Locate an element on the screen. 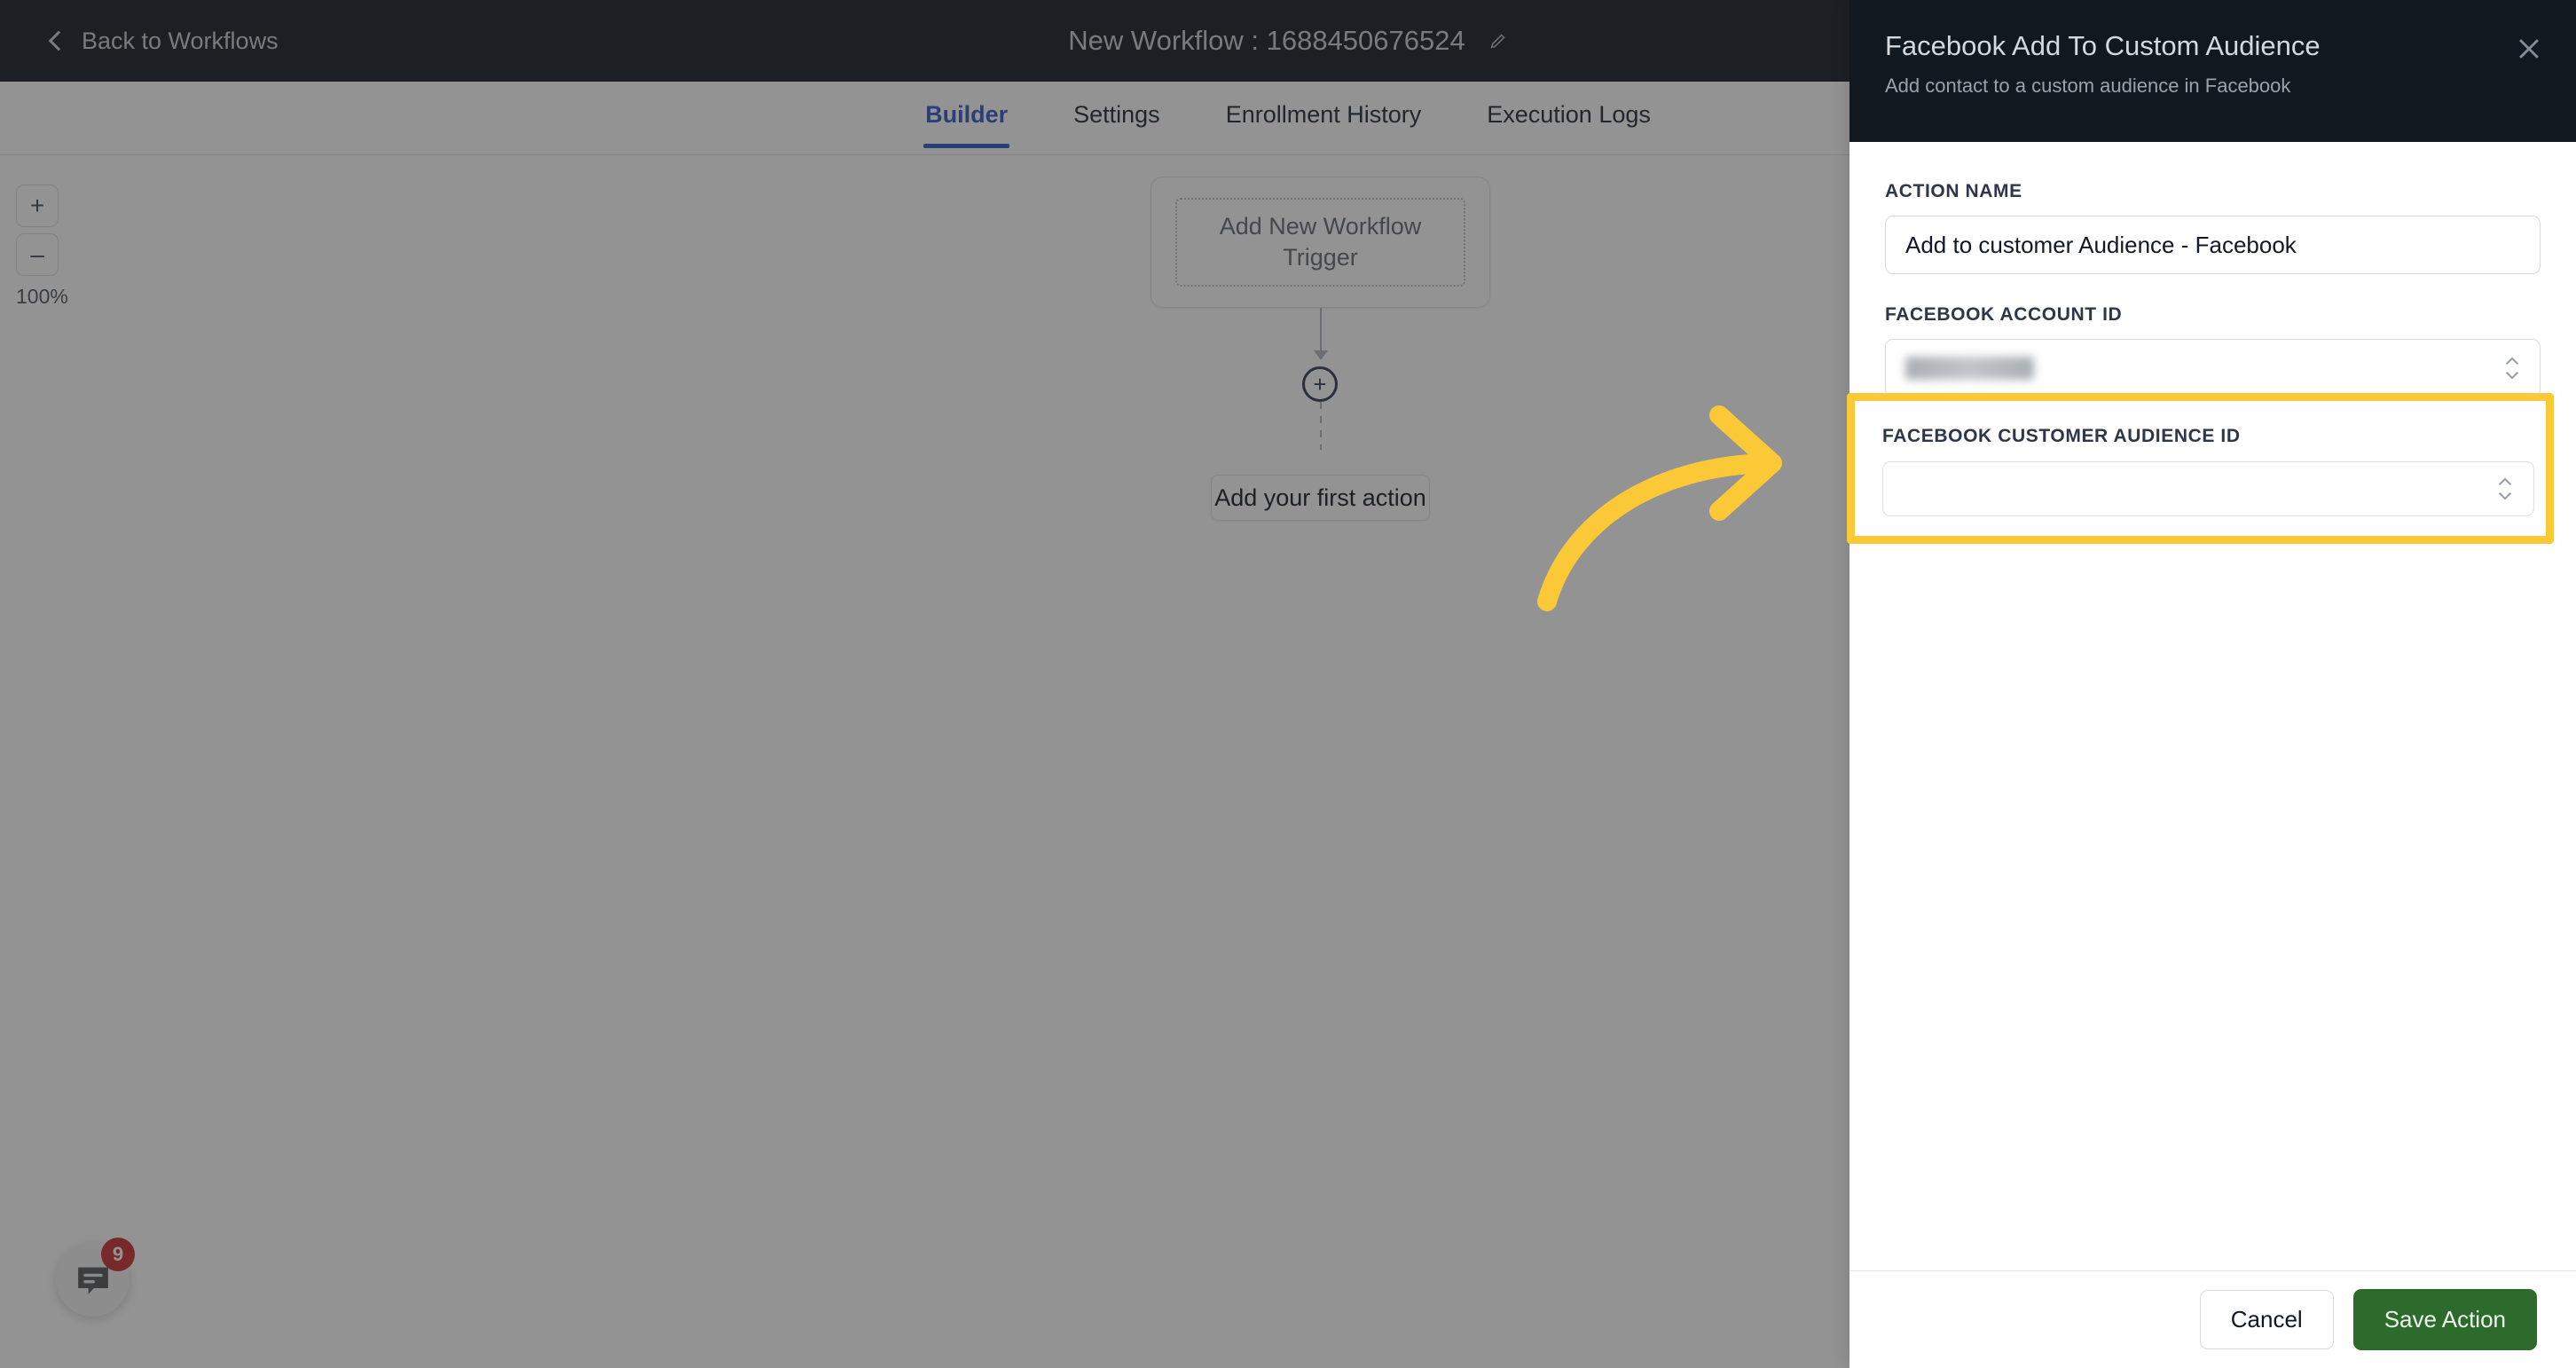  facebook-account-id-field-group: FACEBOOK ACCOUNT ID is located at coordinates (2213, 350).